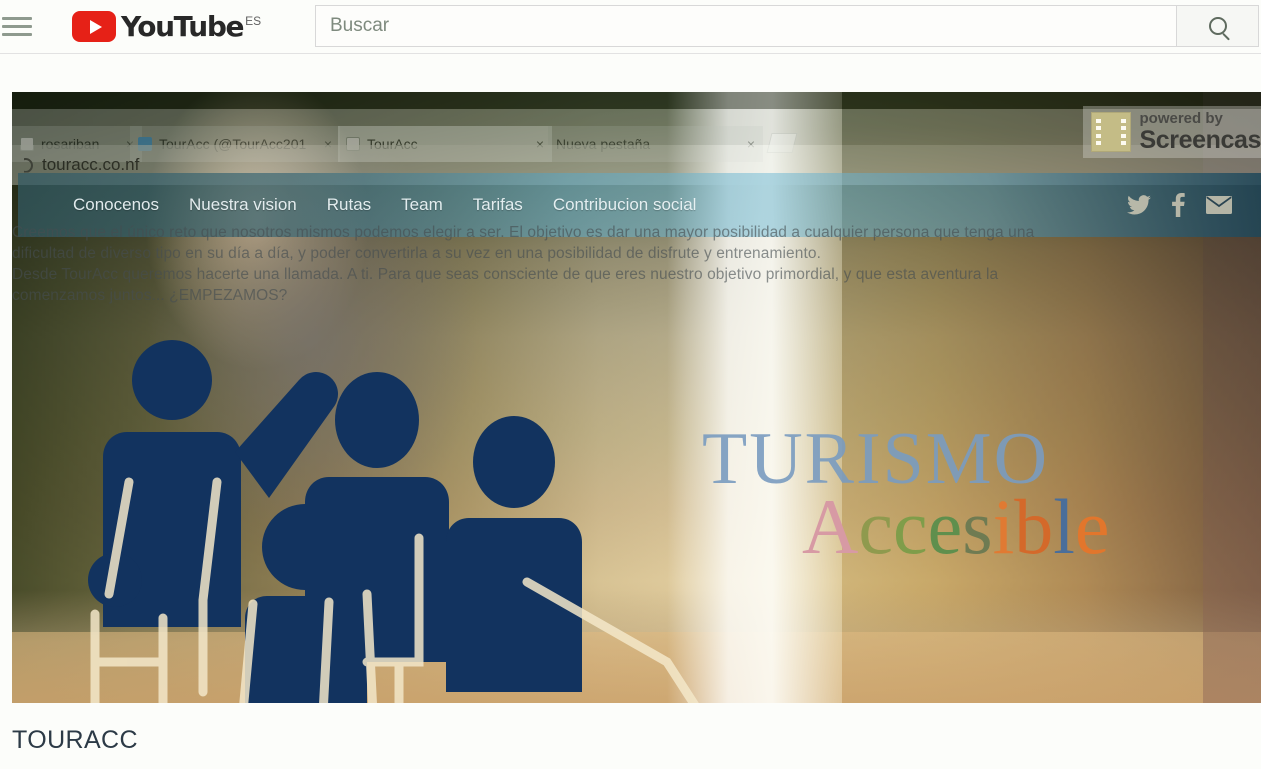  I want to click on site-nav-item-tarifas: Tarifas, so click(498, 205).